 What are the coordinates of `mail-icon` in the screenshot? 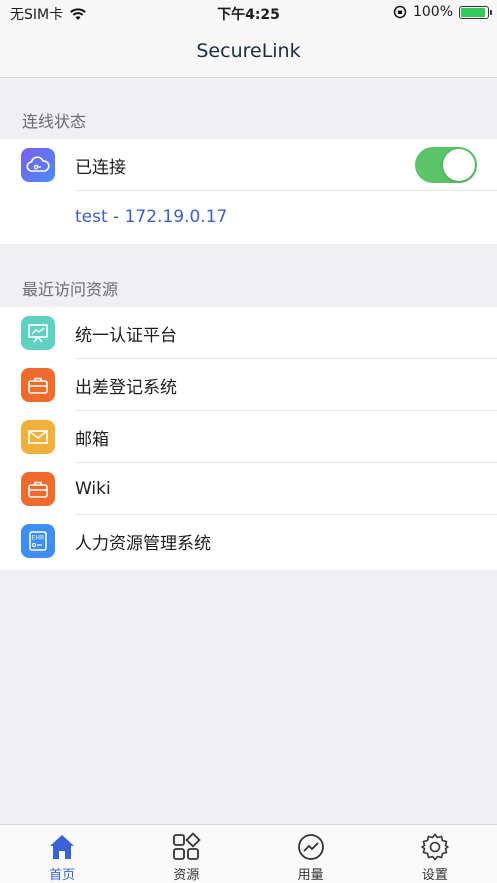 It's located at (38, 437).